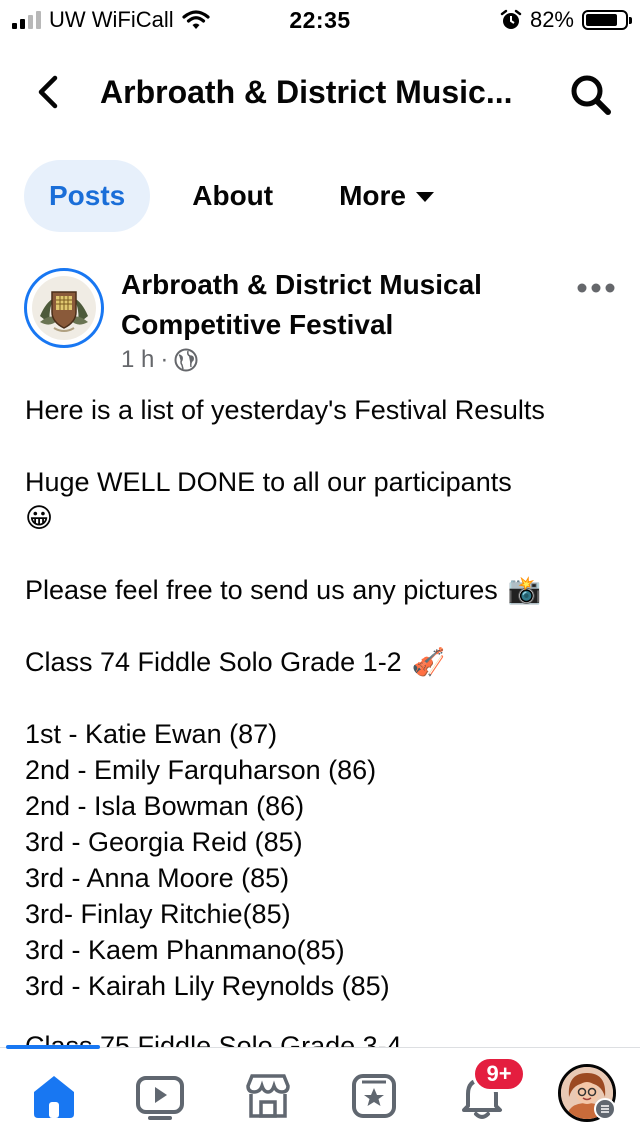 This screenshot has width=640, height=1136. What do you see at coordinates (268, 1096) in the screenshot?
I see `marketplace-icon` at bounding box center [268, 1096].